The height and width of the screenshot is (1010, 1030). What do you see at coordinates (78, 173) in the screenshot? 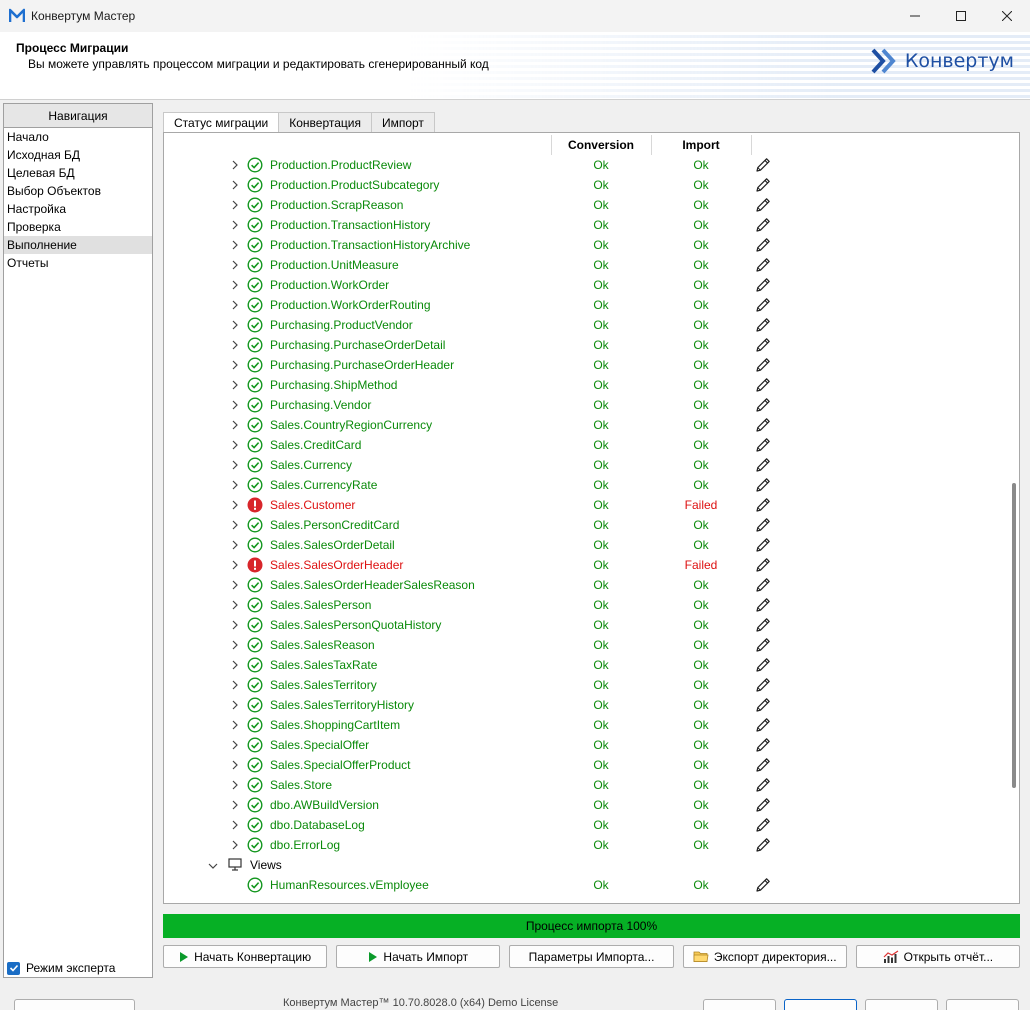
I see `nav-item: Целевая БД` at bounding box center [78, 173].